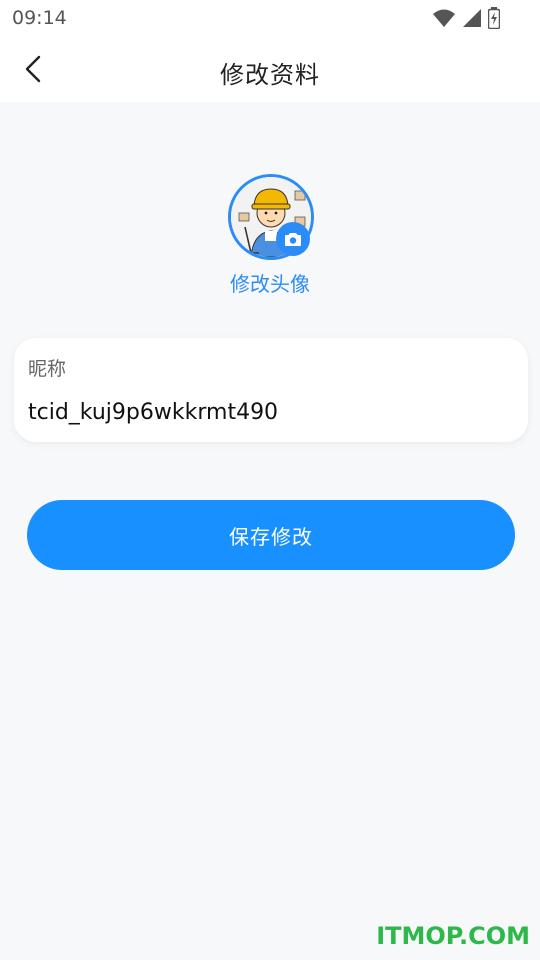 The width and height of the screenshot is (540, 960). Describe the element at coordinates (472, 18) in the screenshot. I see `signal-icon` at that location.